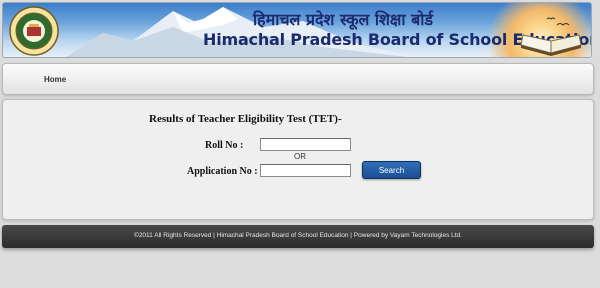  Describe the element at coordinates (305, 170) in the screenshot. I see `application-no-input` at that location.